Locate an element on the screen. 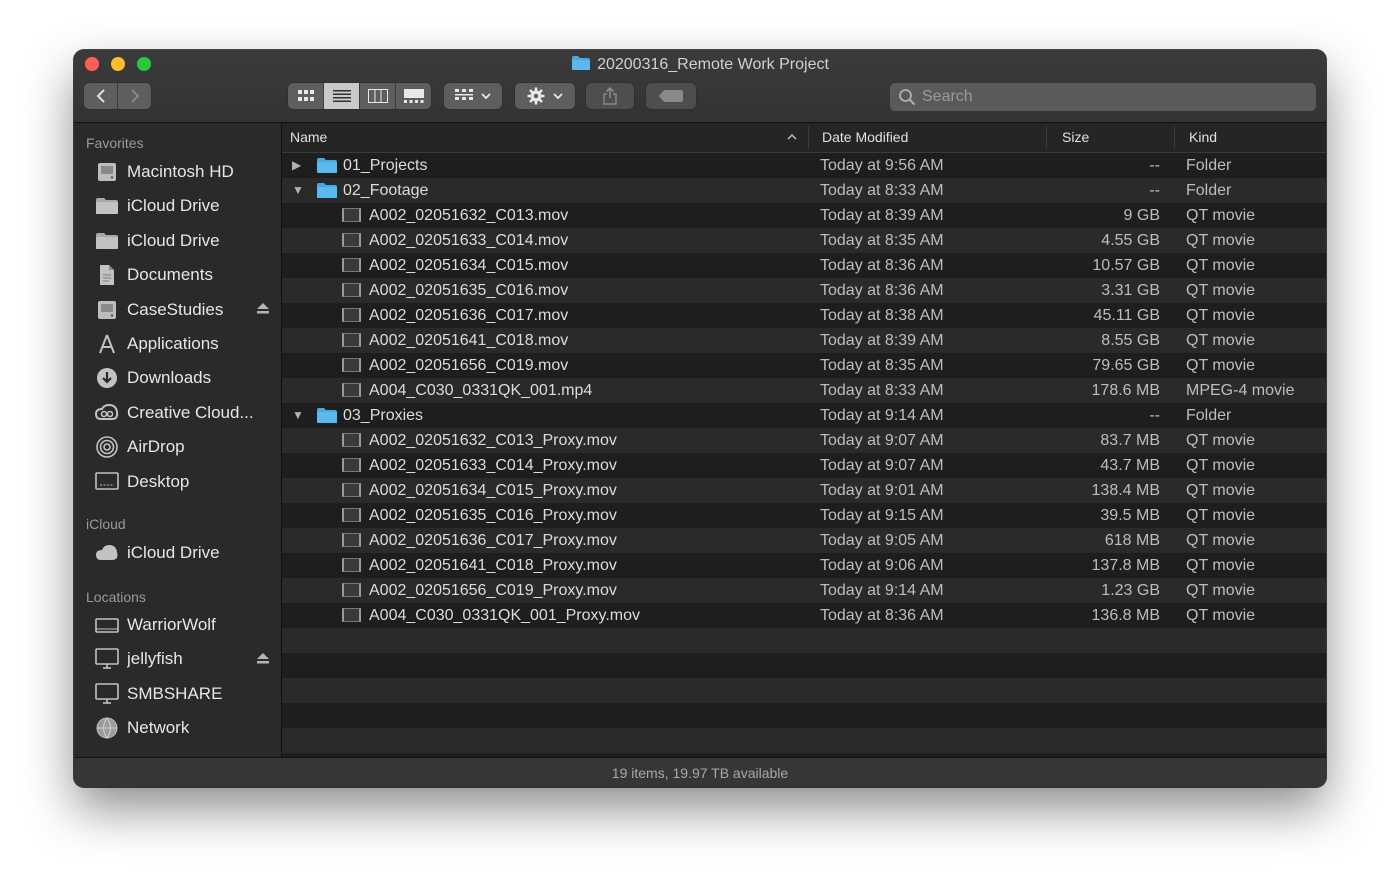 Image resolution: width=1400 pixels, height=886 pixels. column-header-name: Name is located at coordinates (308, 137).